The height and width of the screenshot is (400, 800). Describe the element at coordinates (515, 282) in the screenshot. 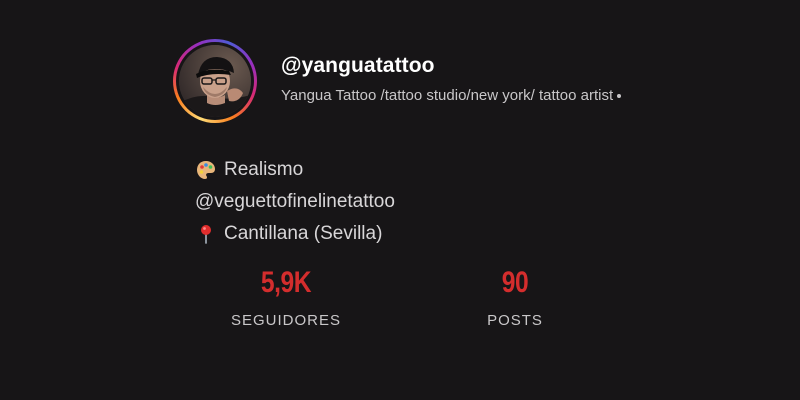

I see `stat-posts-value: 90` at that location.